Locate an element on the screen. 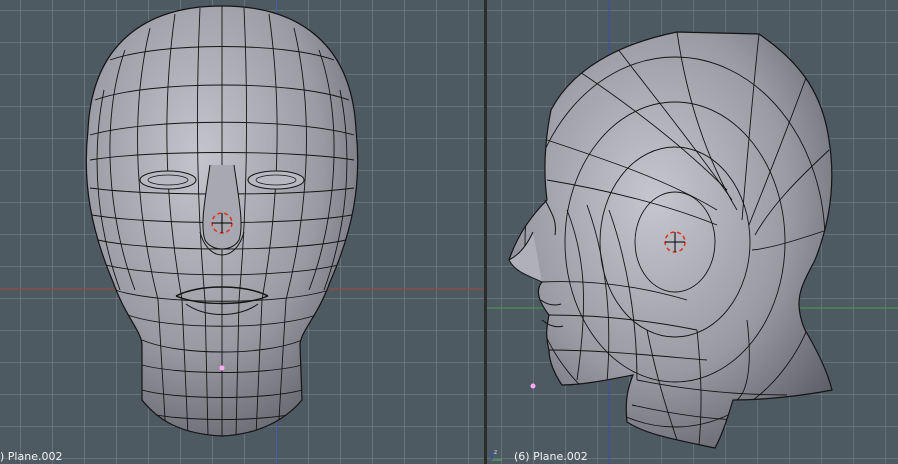  viewport-object-label: ) Plane.002 is located at coordinates (31, 456).